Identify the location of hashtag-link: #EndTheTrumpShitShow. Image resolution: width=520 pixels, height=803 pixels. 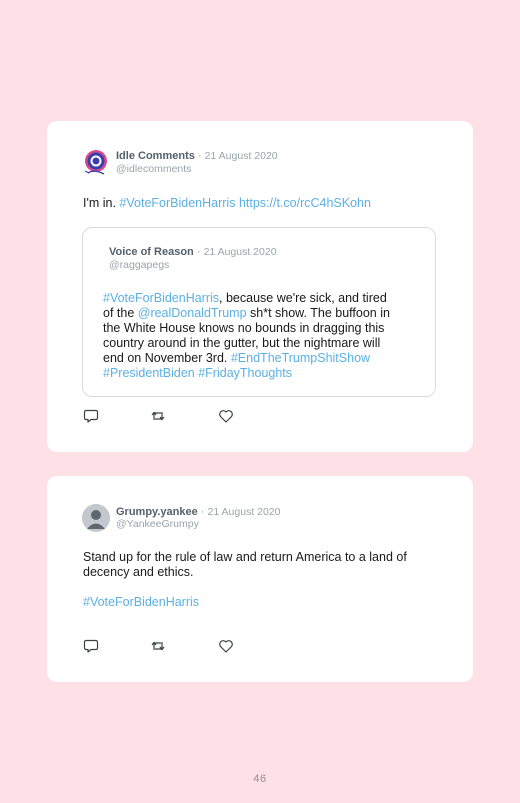
(300, 358).